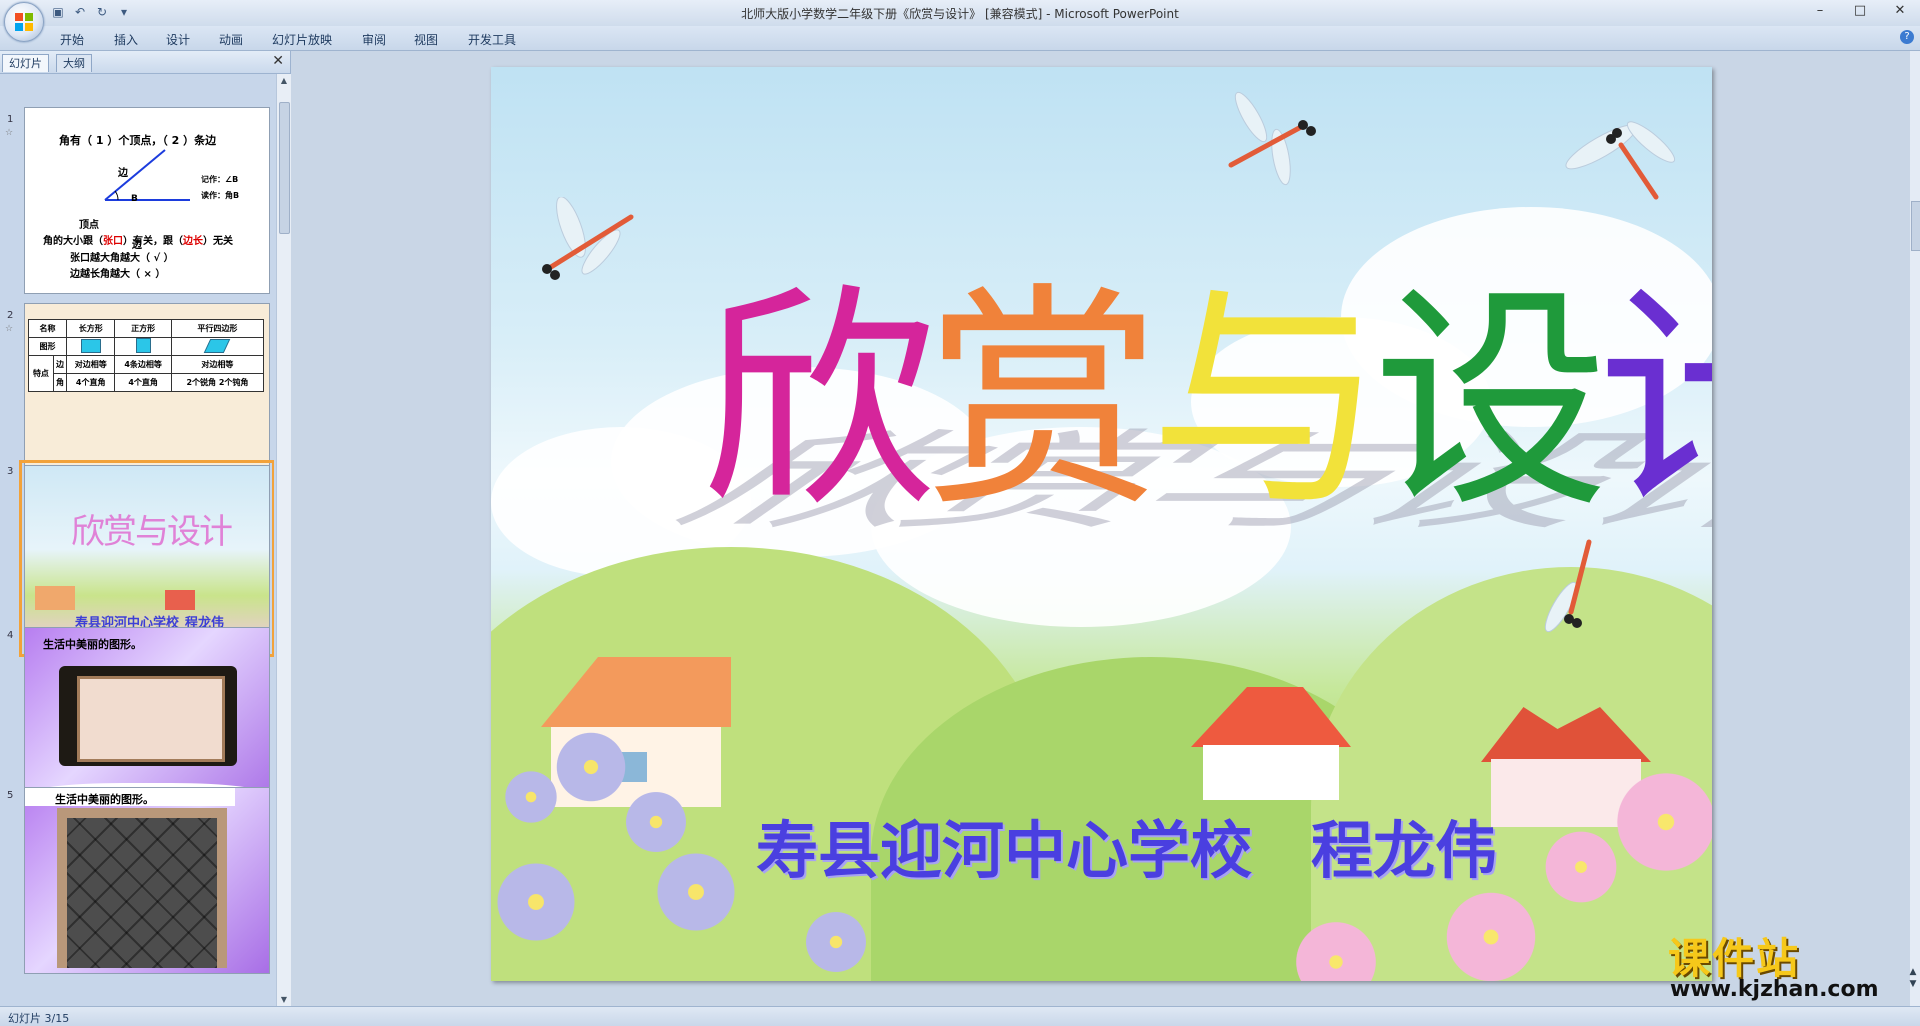 Image resolution: width=1920 pixels, height=1026 pixels. I want to click on scroll-up-icon: ▲, so click(284, 80).